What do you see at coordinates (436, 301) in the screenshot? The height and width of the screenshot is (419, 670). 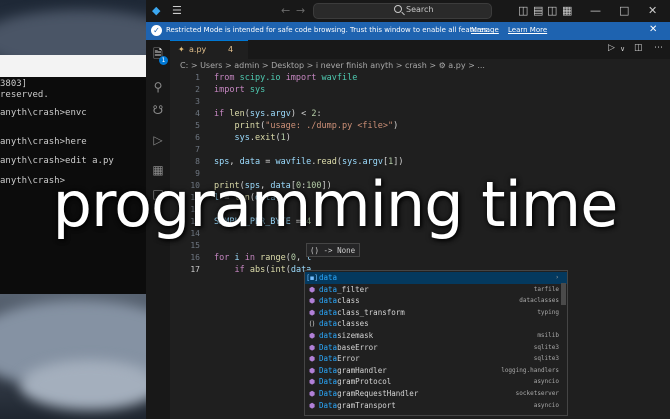 I see `suggestion-item: ⬢ dataclass dataclasses` at bounding box center [436, 301].